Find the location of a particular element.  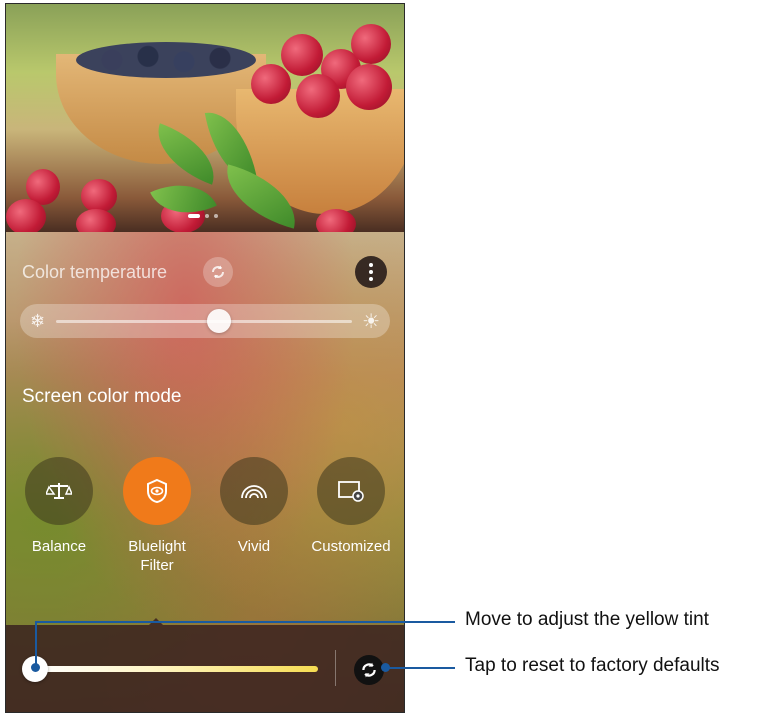

color-temperature-reset-button is located at coordinates (218, 272).